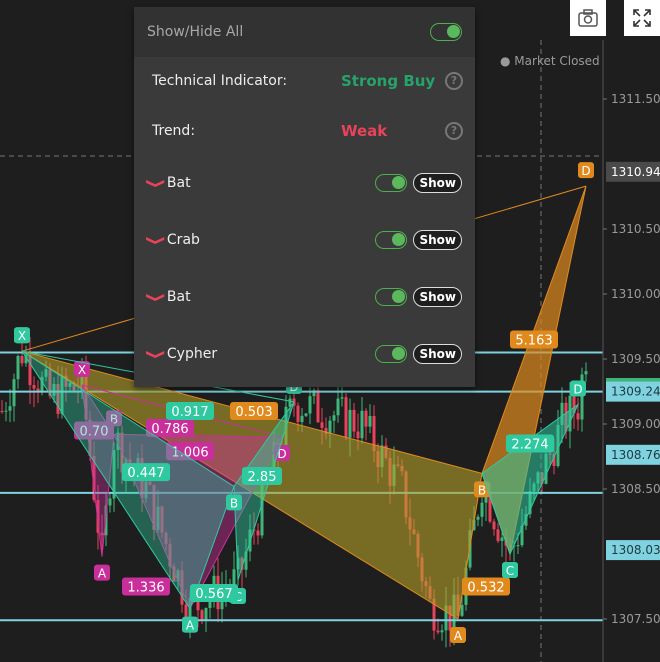  What do you see at coordinates (303, 354) in the screenshot?
I see `pattern-row-cypher: ❯ Cypher Show` at bounding box center [303, 354].